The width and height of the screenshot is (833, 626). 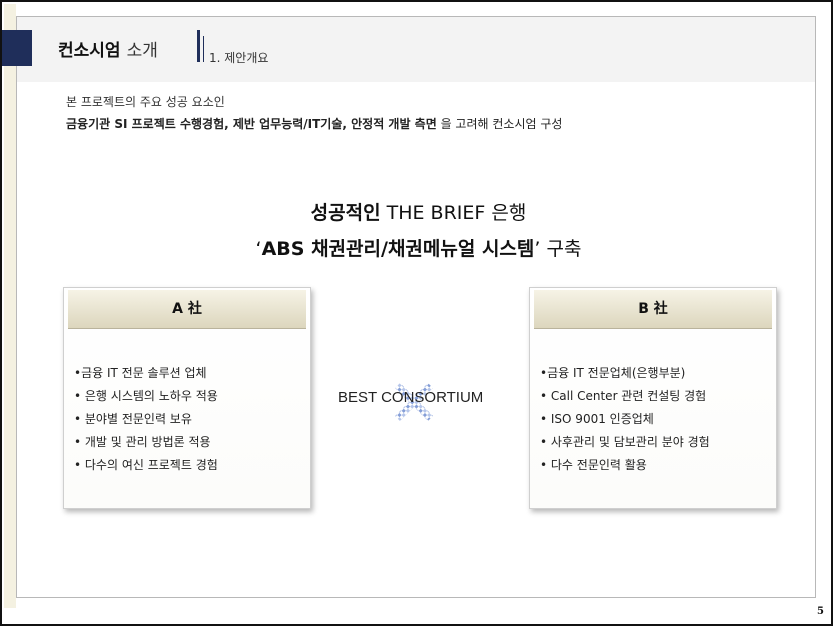 What do you see at coordinates (625, 442) in the screenshot?
I see `list-item: • 사후관리 및 담보관리 분야 경험` at bounding box center [625, 442].